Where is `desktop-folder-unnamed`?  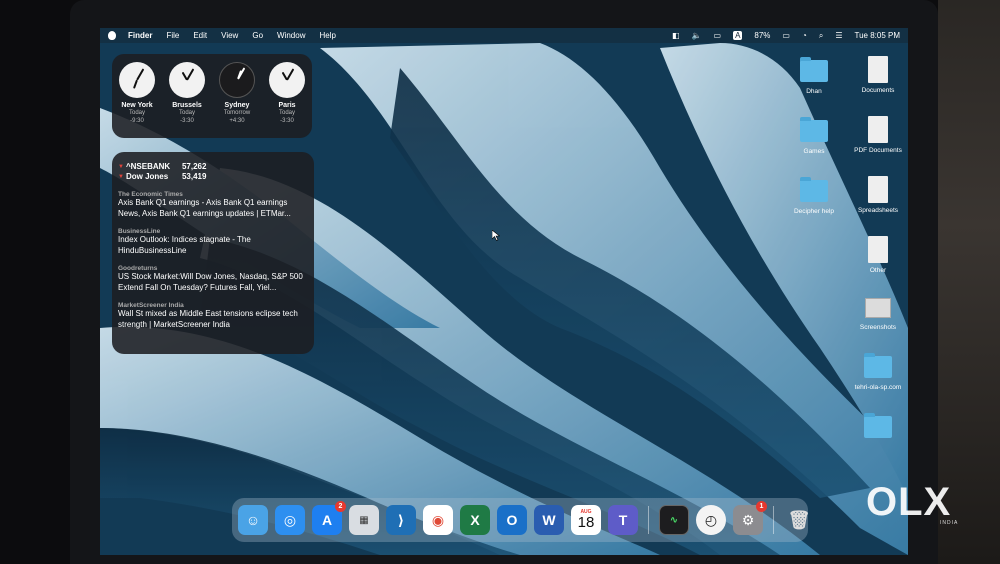
desktop-folder-unnamed is located at coordinates (878, 428).